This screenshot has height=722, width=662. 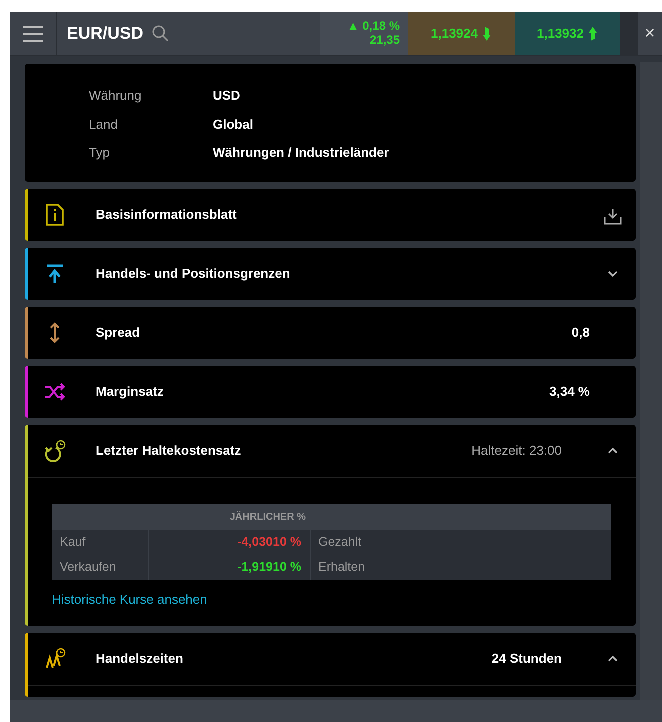 What do you see at coordinates (385, 40) in the screenshot?
I see `change-points: 21,35` at bounding box center [385, 40].